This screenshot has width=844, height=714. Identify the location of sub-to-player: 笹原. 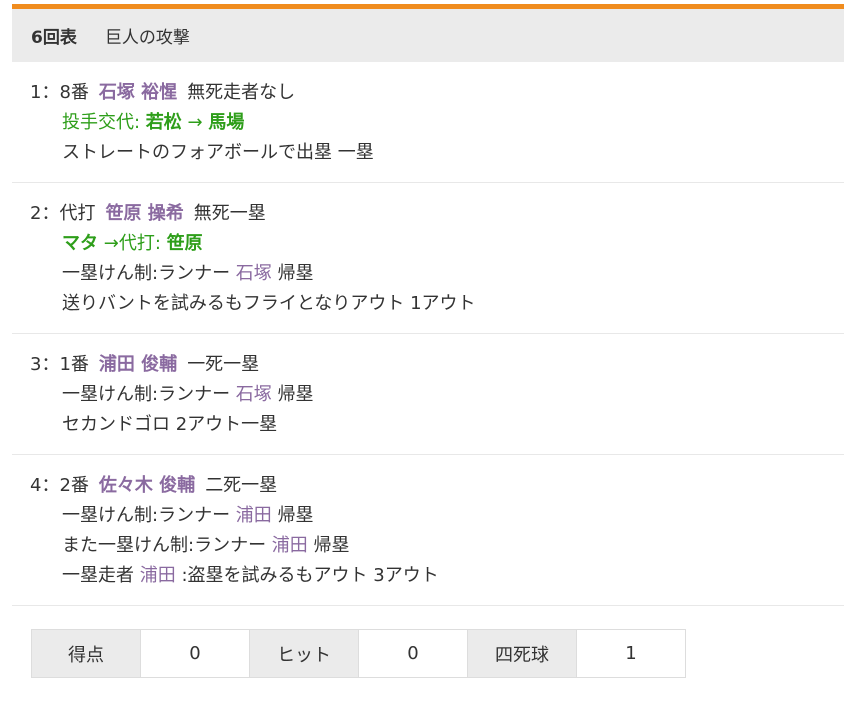
(184, 243).